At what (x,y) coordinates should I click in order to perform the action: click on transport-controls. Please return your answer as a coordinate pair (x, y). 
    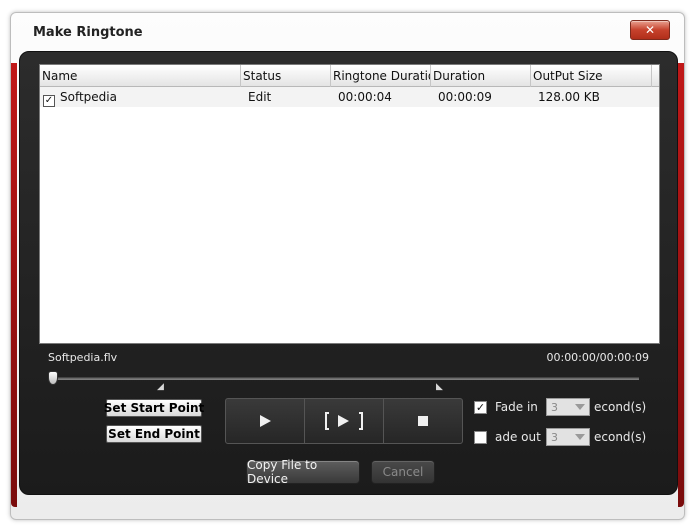
    Looking at the image, I should click on (344, 421).